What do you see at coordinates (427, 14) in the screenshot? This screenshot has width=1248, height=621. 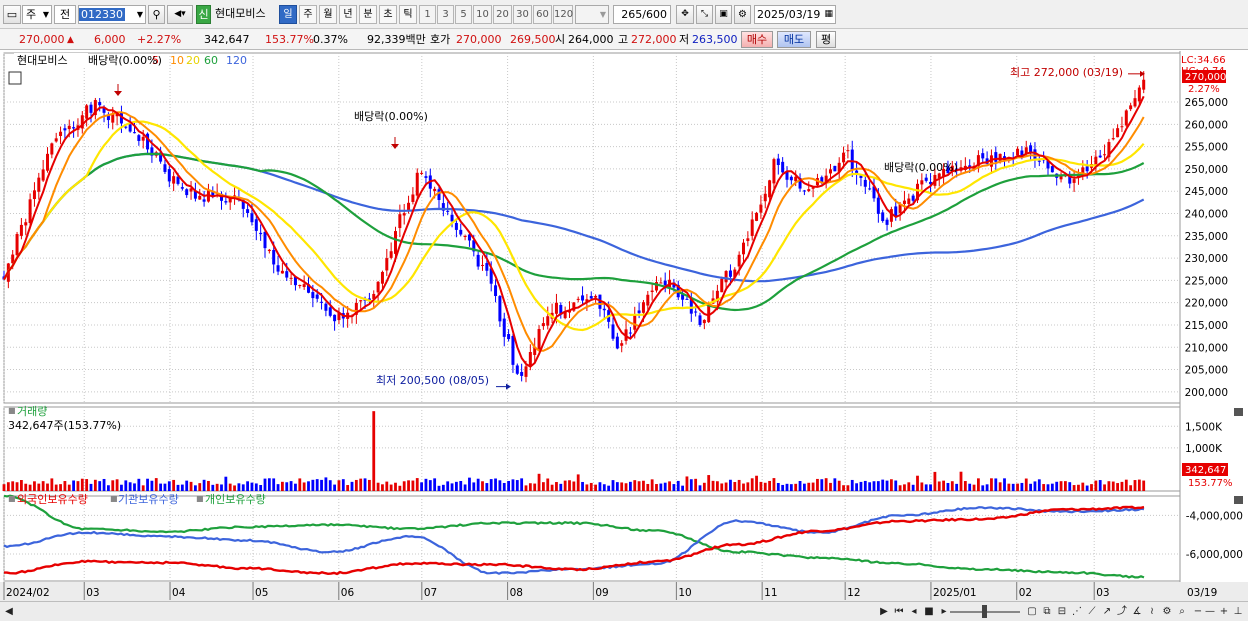 I see `interval-1: 1` at bounding box center [427, 14].